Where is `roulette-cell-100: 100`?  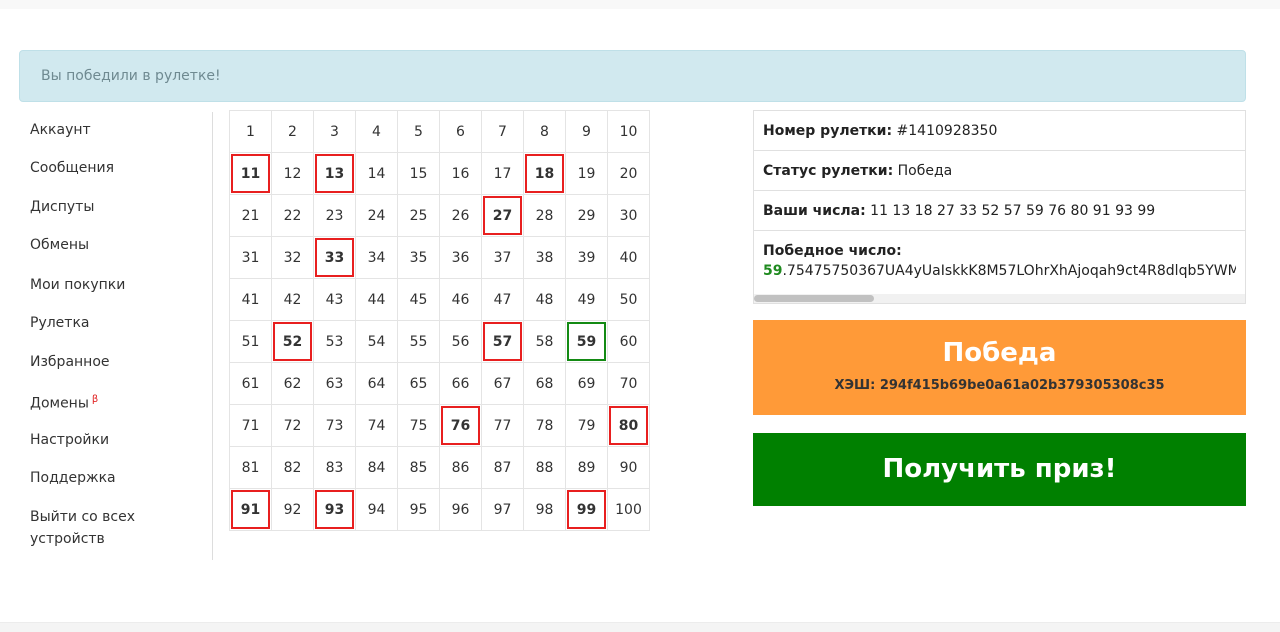 roulette-cell-100: 100 is located at coordinates (629, 510).